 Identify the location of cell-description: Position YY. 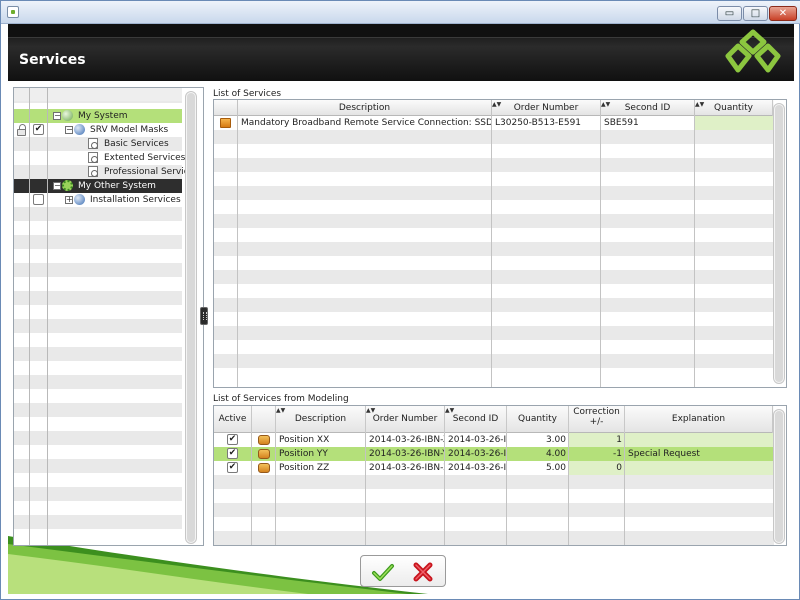
(303, 454).